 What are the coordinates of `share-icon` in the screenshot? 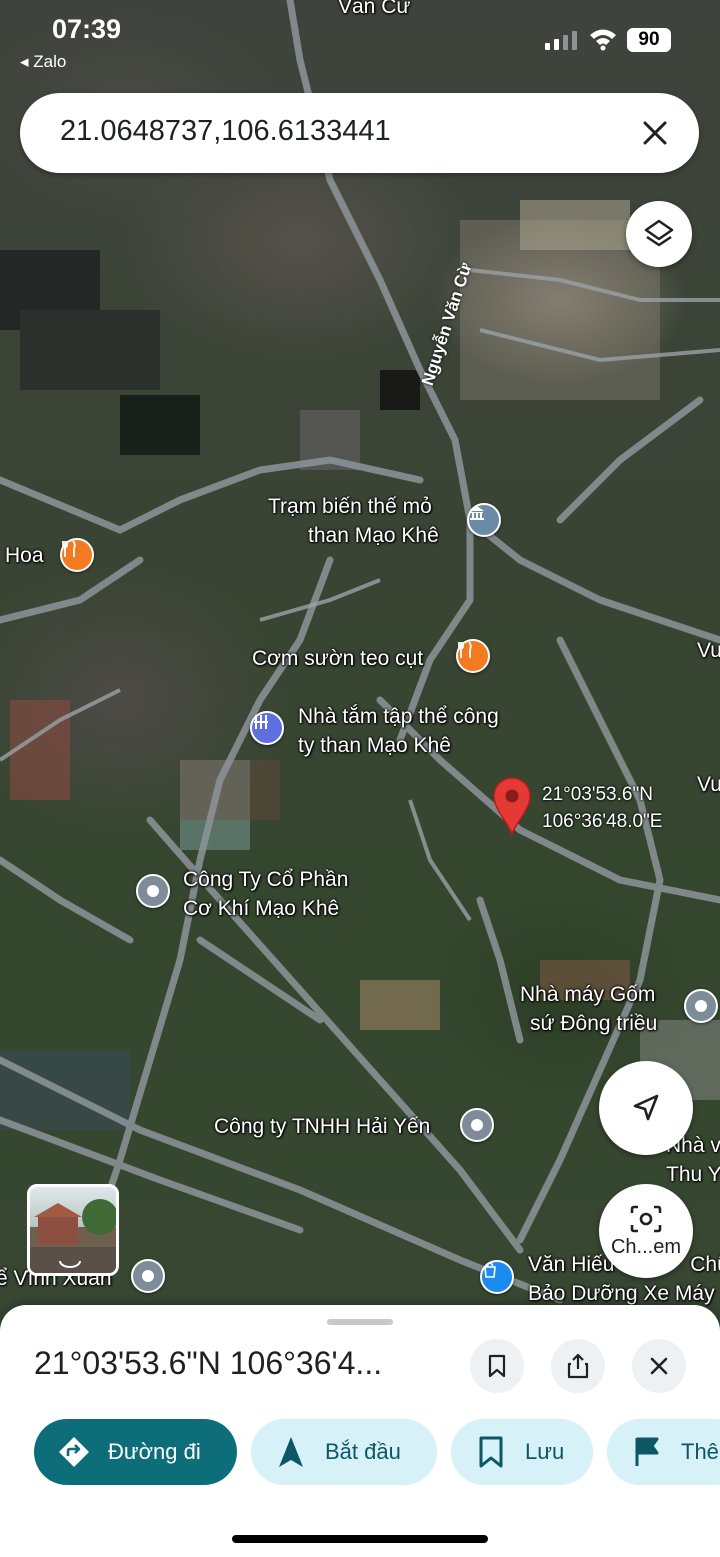 It's located at (578, 1366).